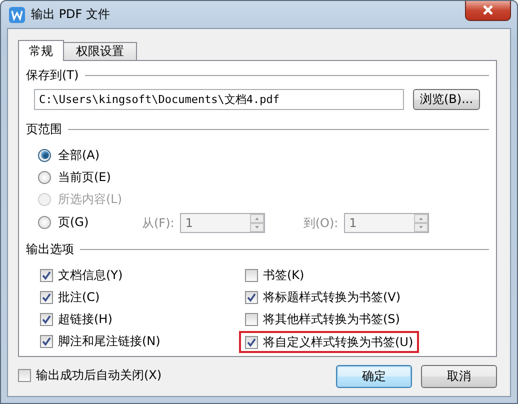 The height and width of the screenshot is (404, 518). What do you see at coordinates (41, 50) in the screenshot?
I see `tab: 常规` at bounding box center [41, 50].